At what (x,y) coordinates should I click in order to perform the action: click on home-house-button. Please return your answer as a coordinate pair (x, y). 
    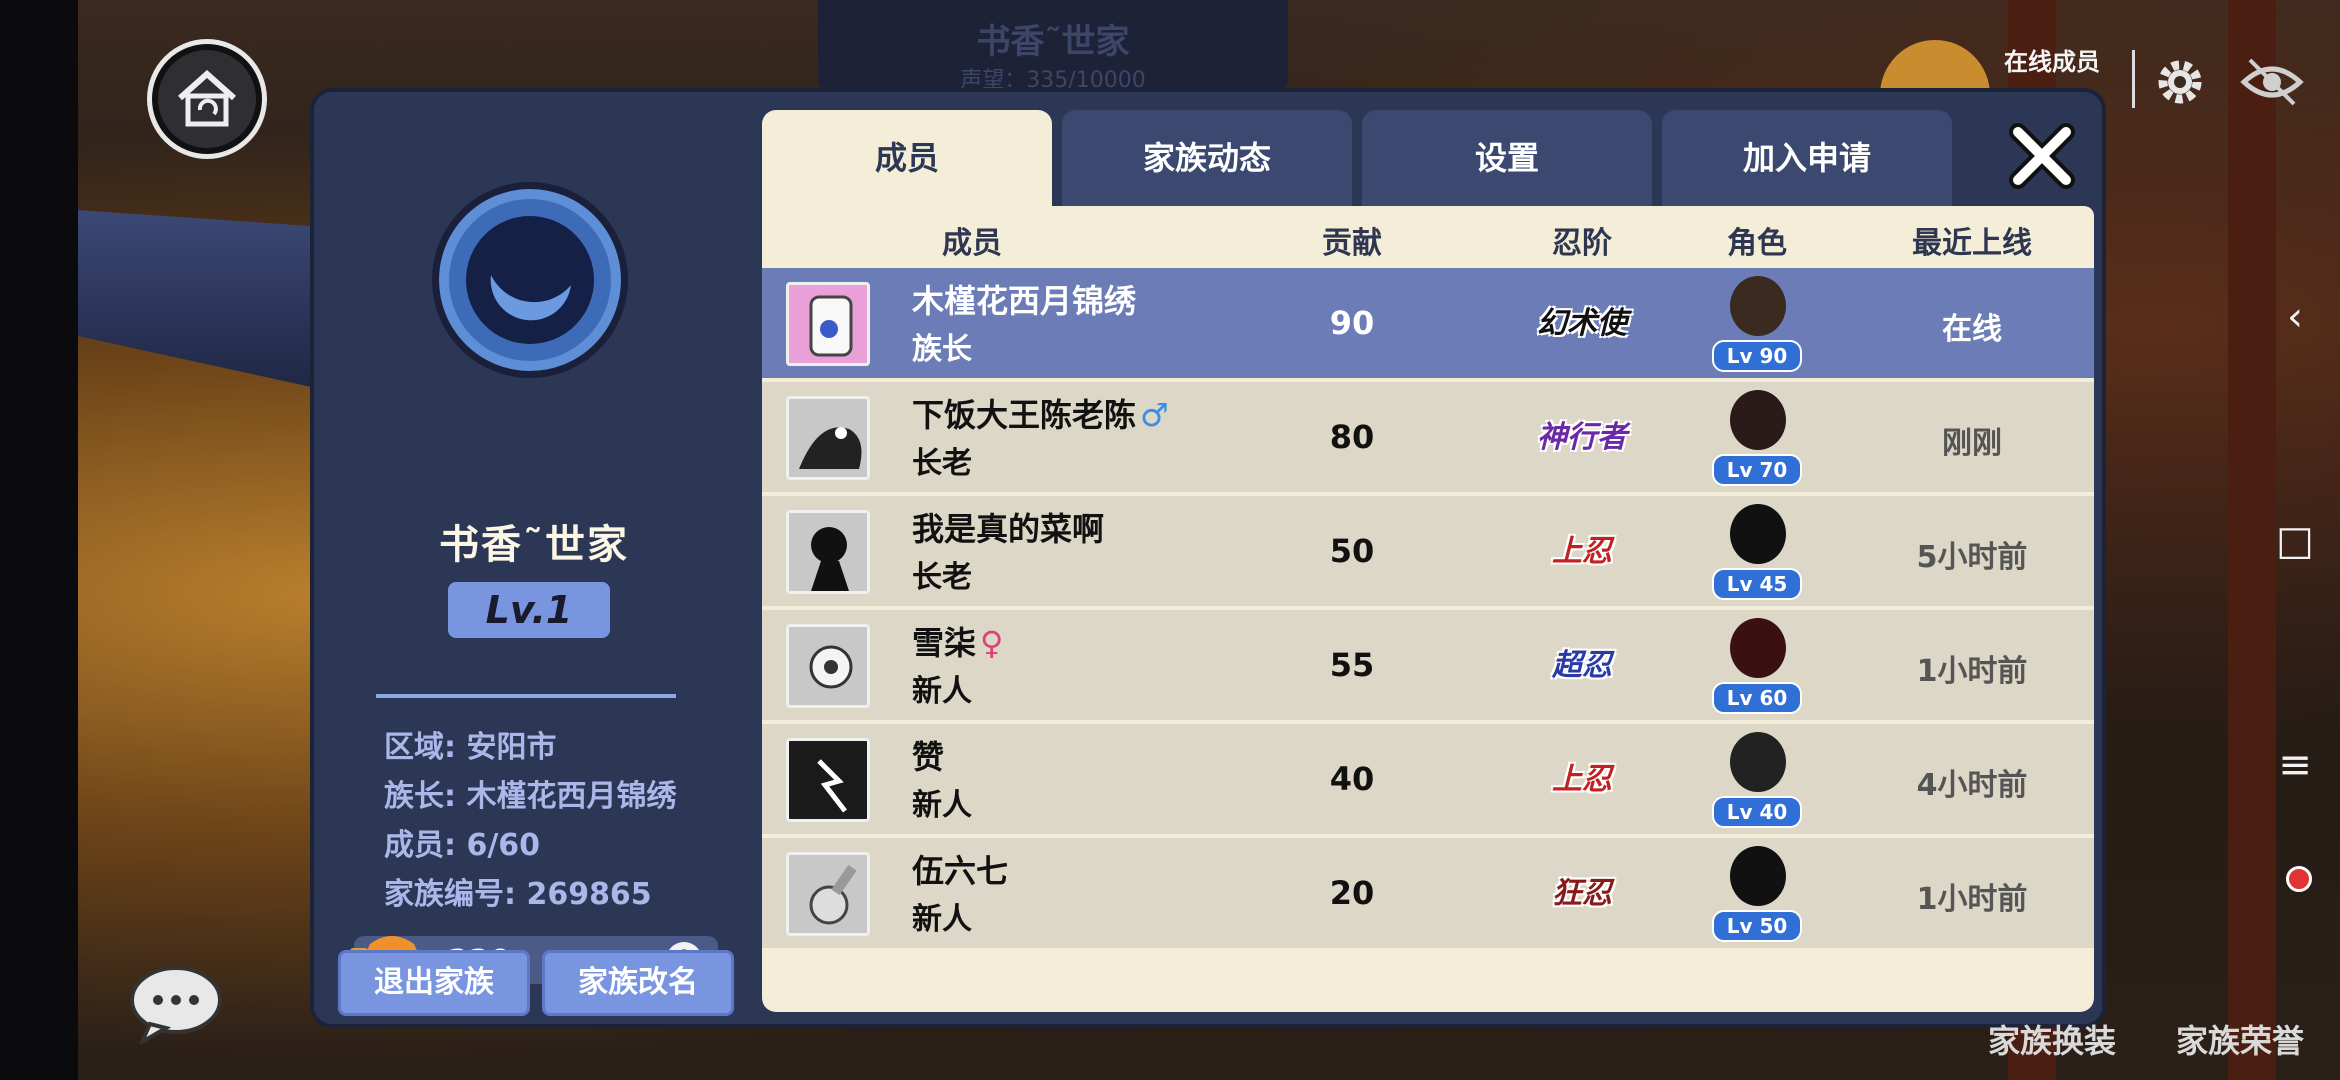
    Looking at the image, I should click on (207, 99).